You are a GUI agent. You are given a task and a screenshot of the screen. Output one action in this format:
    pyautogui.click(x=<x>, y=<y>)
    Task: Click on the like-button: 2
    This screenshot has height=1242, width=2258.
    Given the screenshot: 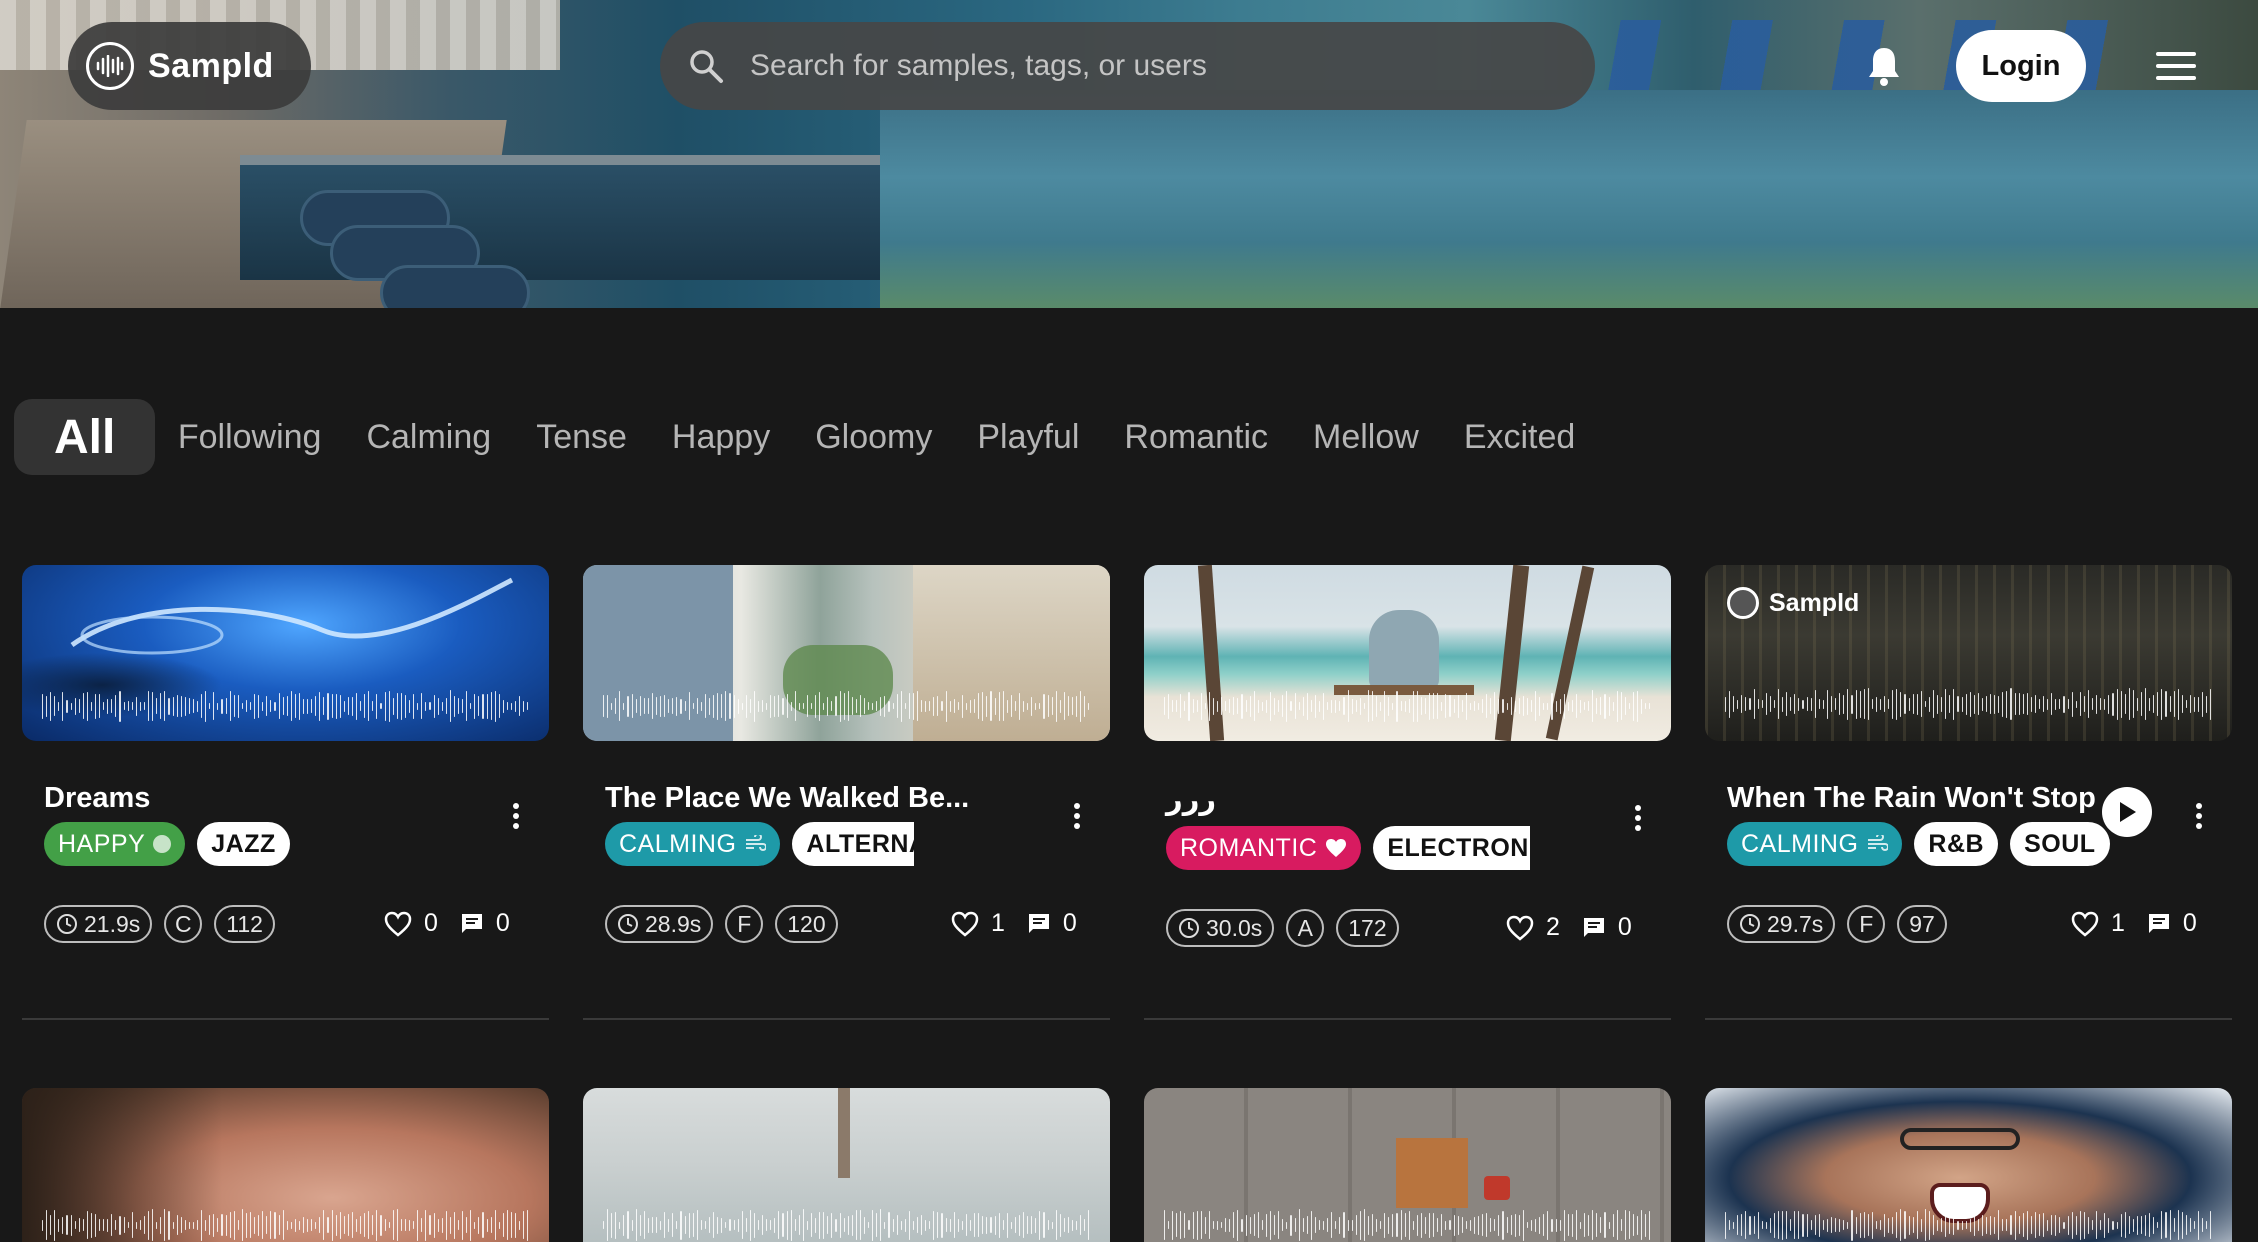 What is the action you would take?
    pyautogui.click(x=1533, y=927)
    